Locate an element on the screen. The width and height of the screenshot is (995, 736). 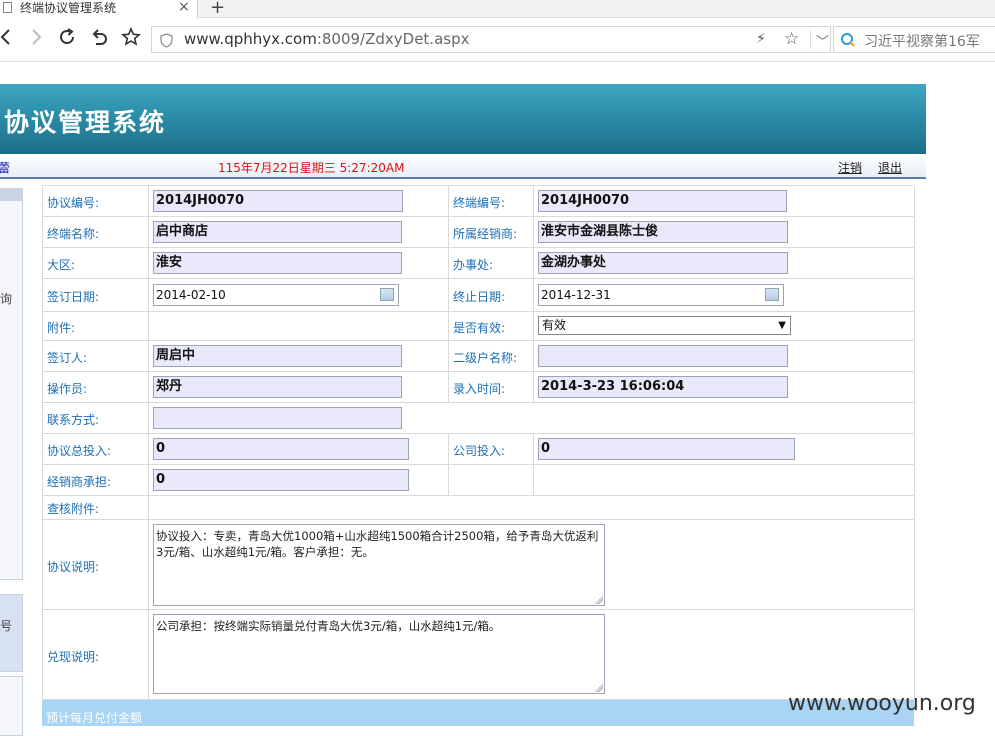
valid-value: 有效 is located at coordinates (554, 325).